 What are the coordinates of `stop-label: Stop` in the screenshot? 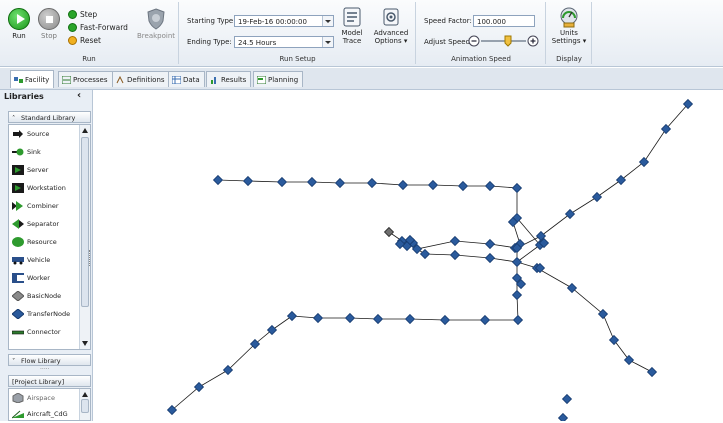 It's located at (49, 36).